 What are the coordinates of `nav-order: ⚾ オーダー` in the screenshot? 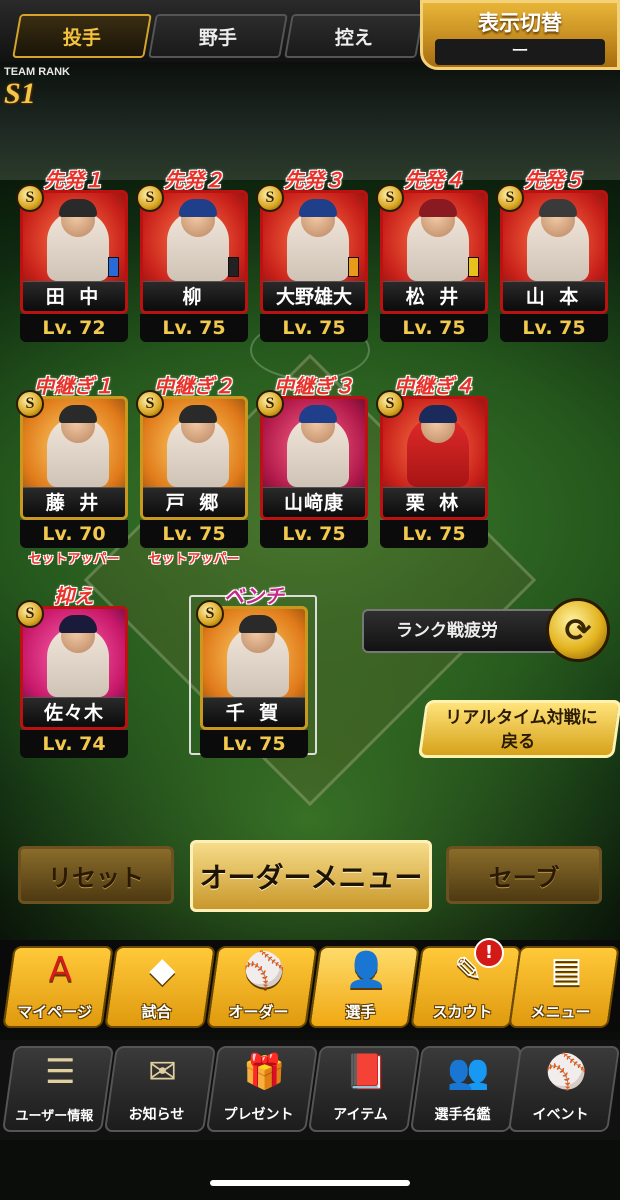 It's located at (262, 987).